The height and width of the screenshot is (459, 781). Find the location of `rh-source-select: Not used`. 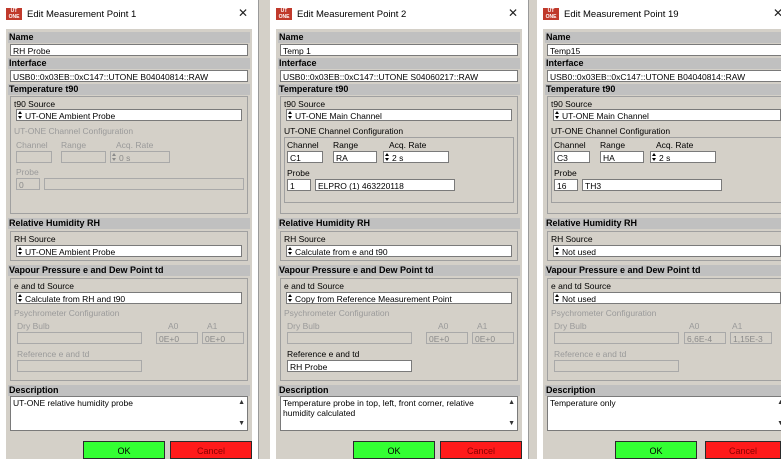

rh-source-select: Not used is located at coordinates (667, 251).